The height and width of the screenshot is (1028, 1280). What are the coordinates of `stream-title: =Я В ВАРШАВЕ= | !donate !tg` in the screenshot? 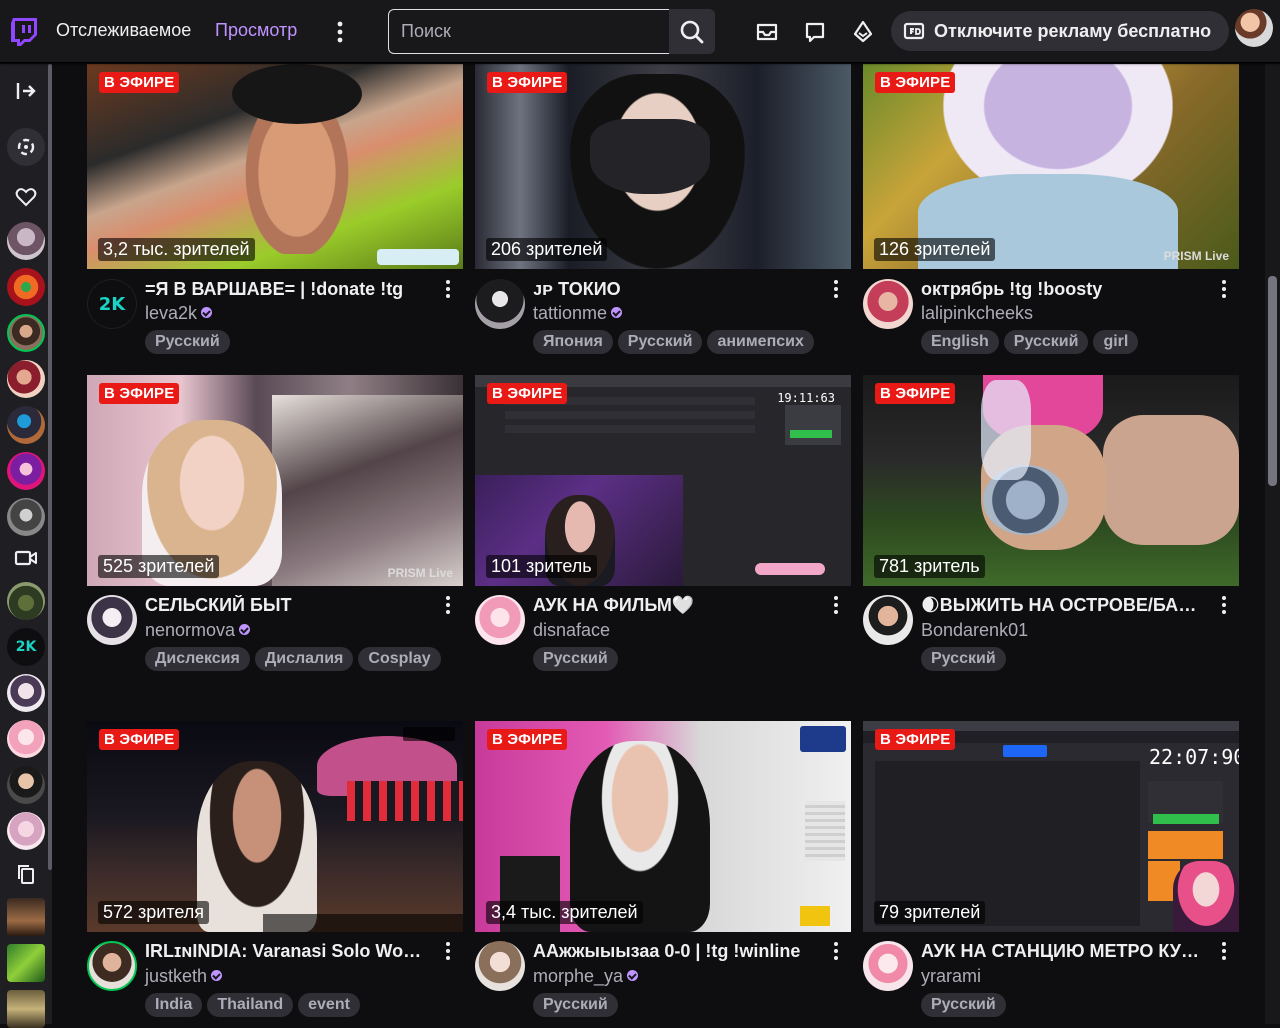 It's located at (288, 289).